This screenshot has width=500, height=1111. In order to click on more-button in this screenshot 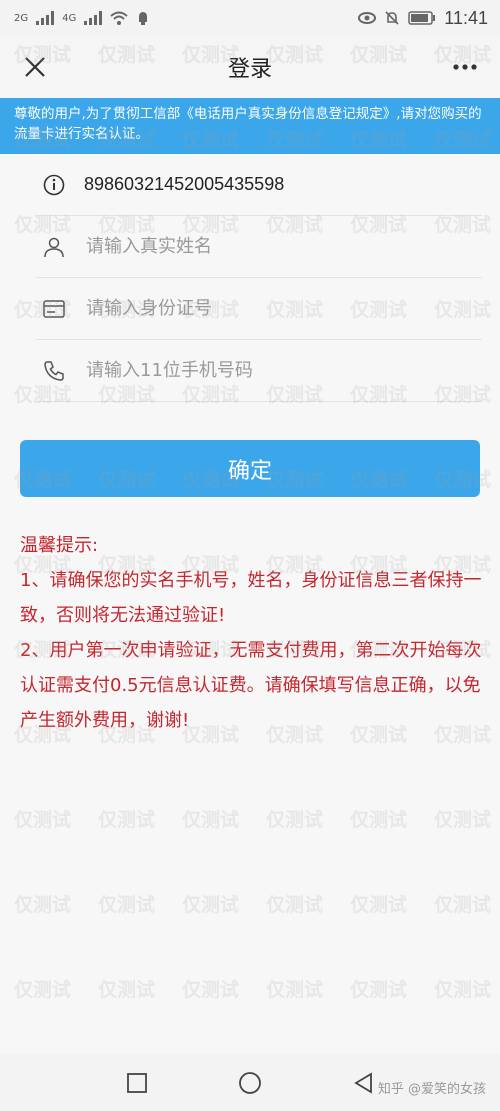, I will do `click(465, 67)`.